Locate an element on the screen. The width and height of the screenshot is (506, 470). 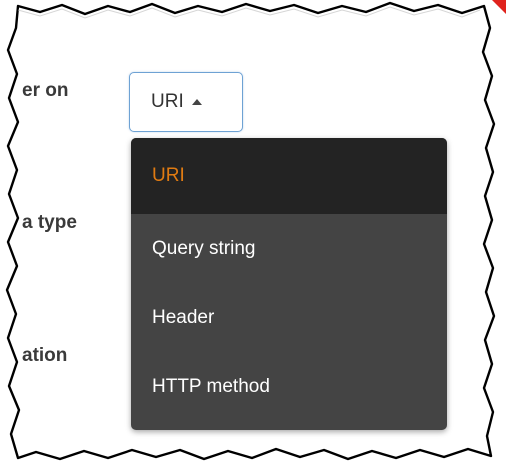
menu-item-query-string: Query string is located at coordinates (289, 248).